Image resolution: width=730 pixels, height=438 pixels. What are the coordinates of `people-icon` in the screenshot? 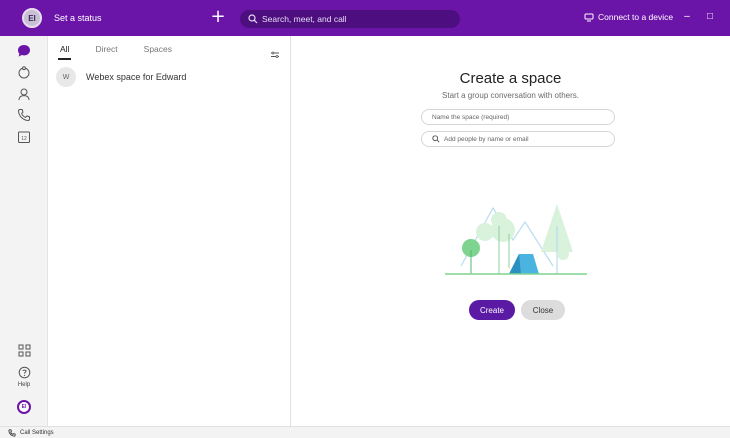 It's located at (24, 72).